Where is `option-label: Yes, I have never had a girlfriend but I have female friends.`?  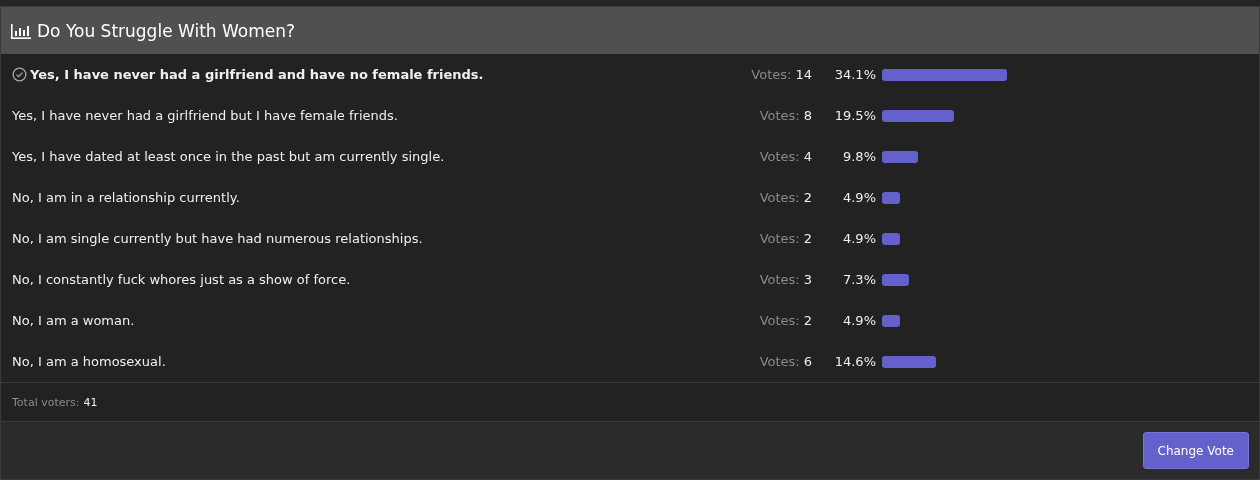 option-label: Yes, I have never had a girlfriend but I have female friends. is located at coordinates (205, 115).